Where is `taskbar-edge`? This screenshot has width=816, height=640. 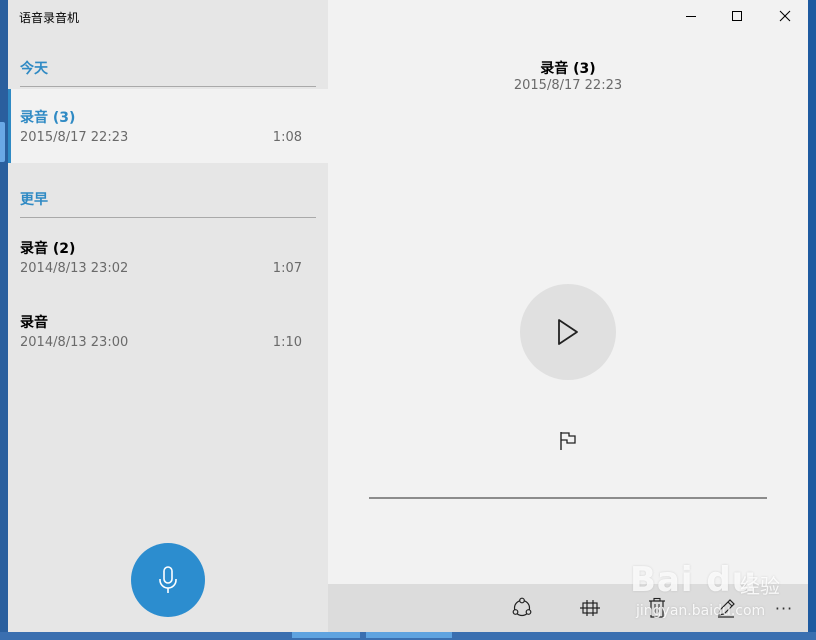 taskbar-edge is located at coordinates (408, 636).